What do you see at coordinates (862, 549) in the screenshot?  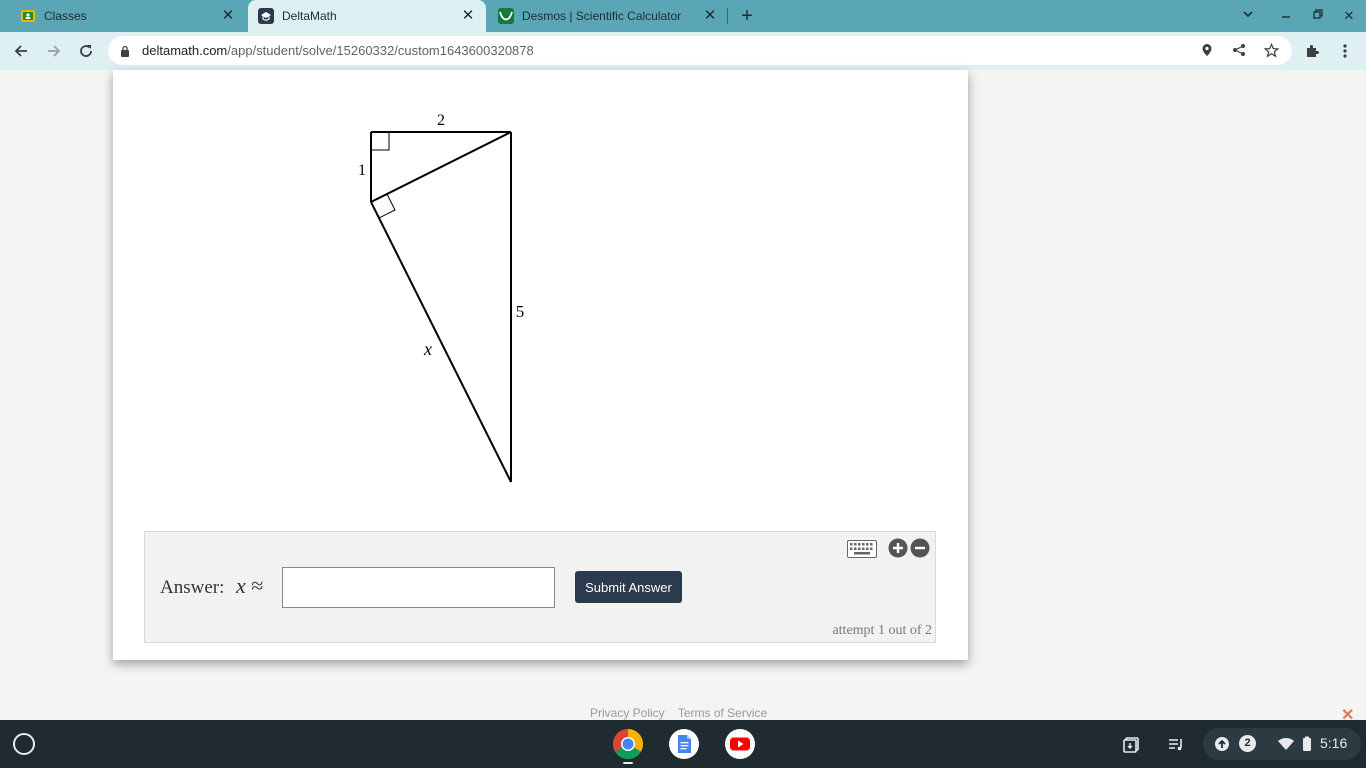 I see `keyboard-icon` at bounding box center [862, 549].